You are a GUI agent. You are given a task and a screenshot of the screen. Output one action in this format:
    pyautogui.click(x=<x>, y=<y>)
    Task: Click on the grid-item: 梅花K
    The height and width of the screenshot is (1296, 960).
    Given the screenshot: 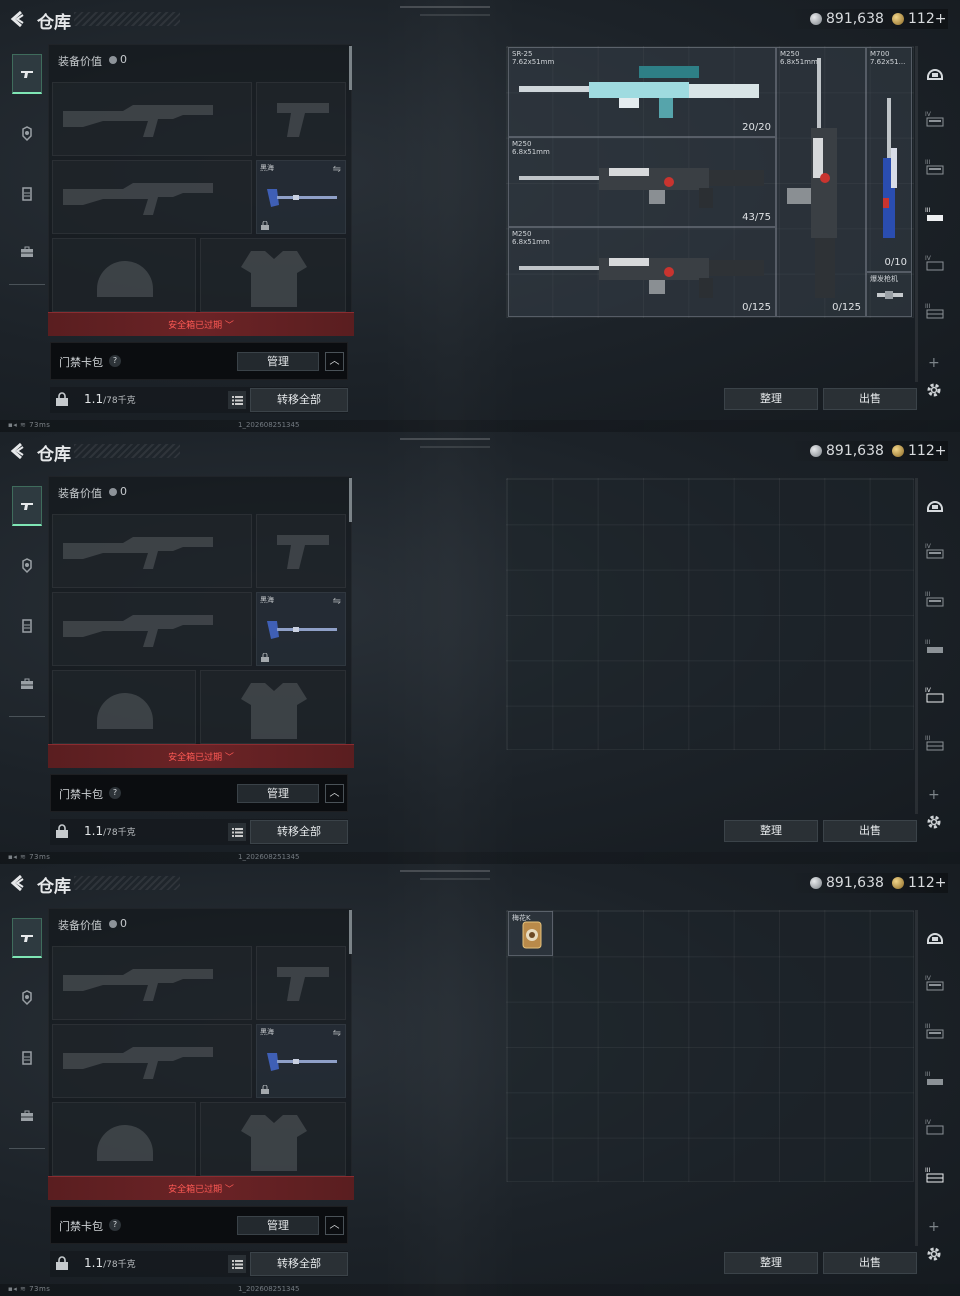 What is the action you would take?
    pyautogui.click(x=530, y=933)
    